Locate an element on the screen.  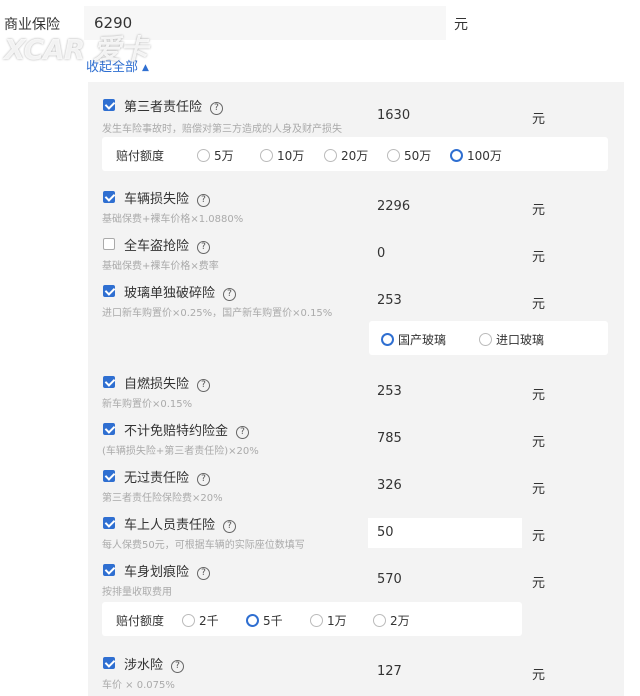
insurance-name: 车身划痕险? is located at coordinates (167, 570).